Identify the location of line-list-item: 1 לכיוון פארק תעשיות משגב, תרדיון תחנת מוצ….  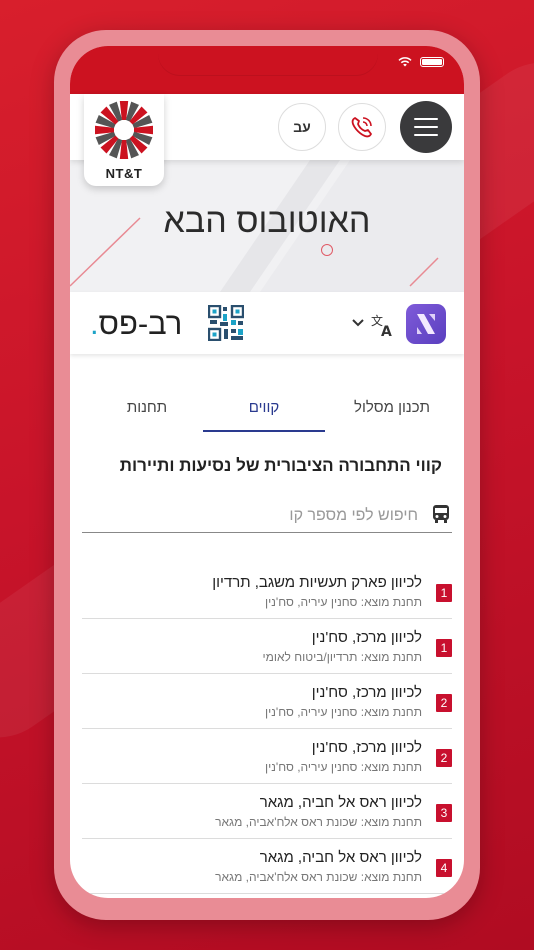
(267, 591).